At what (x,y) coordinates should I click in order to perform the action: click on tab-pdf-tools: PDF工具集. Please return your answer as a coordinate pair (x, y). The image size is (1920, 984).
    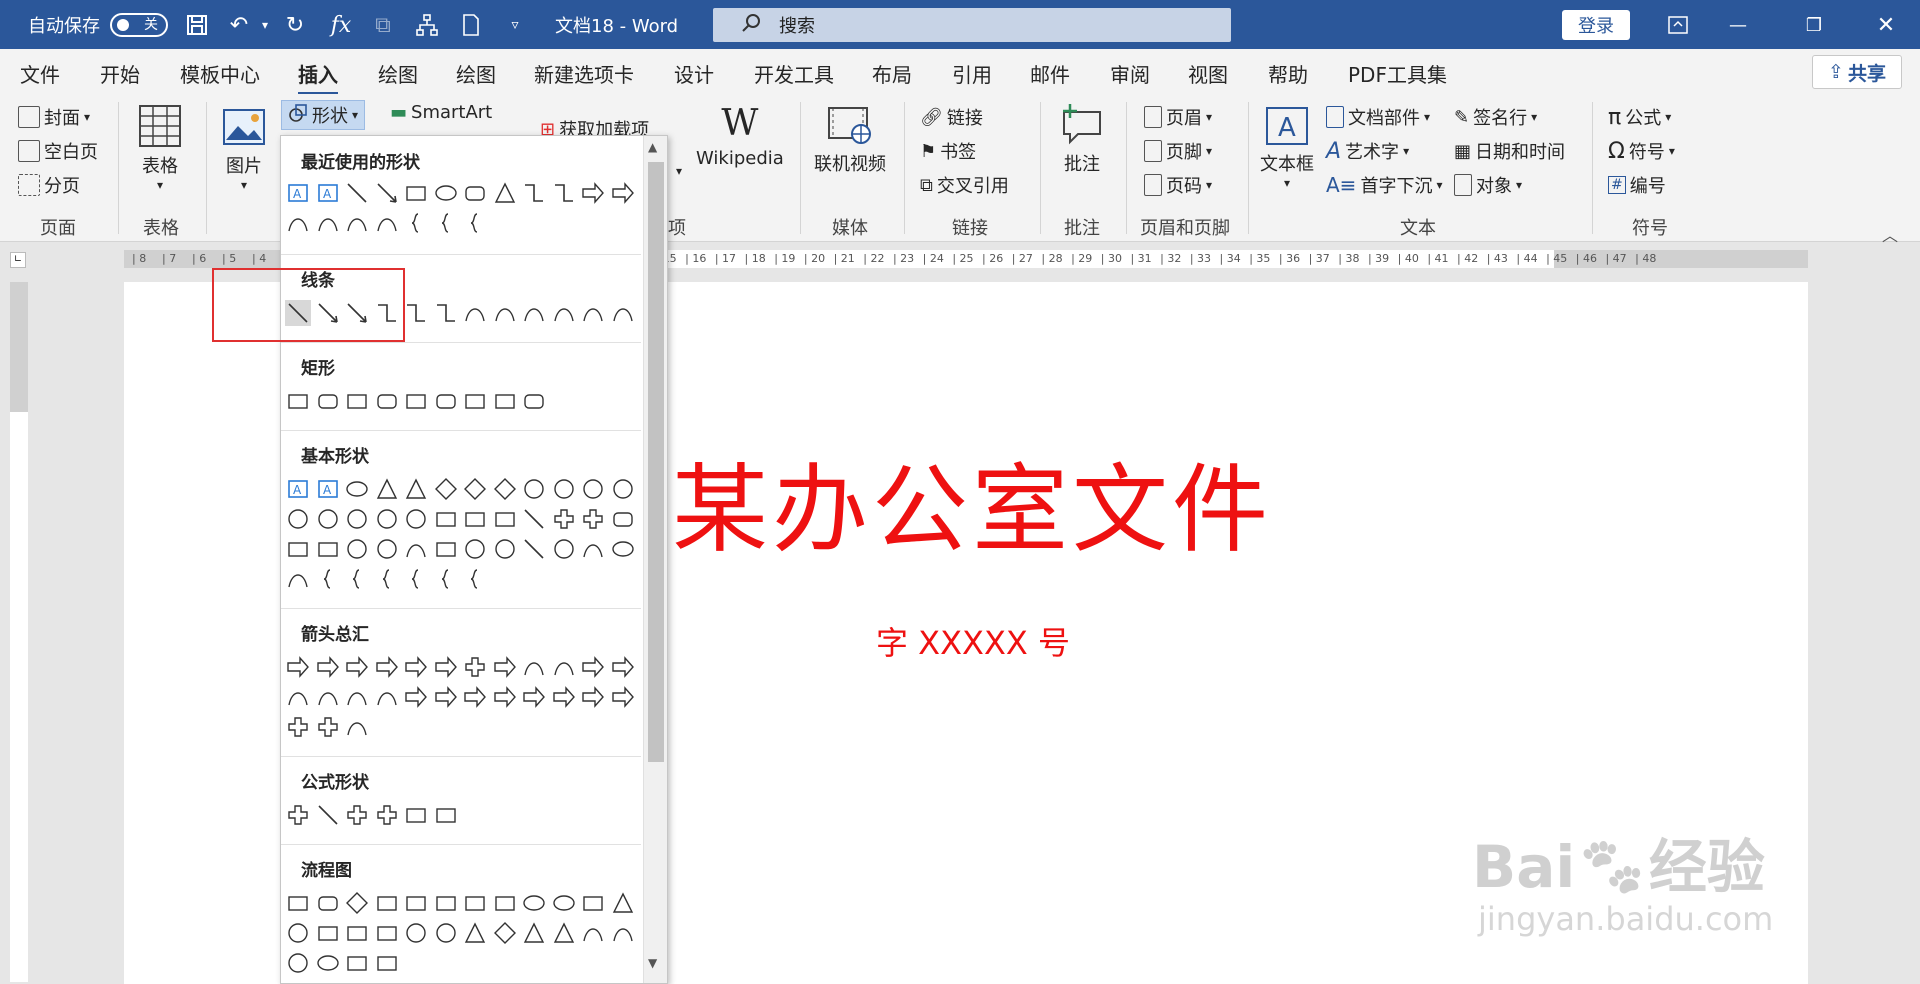
    Looking at the image, I should click on (1397, 73).